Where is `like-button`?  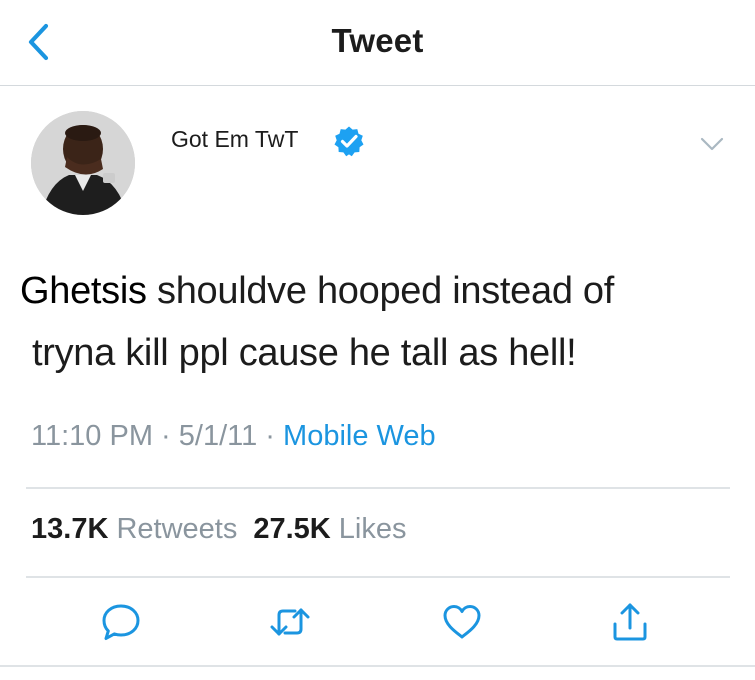
like-button is located at coordinates (462, 622).